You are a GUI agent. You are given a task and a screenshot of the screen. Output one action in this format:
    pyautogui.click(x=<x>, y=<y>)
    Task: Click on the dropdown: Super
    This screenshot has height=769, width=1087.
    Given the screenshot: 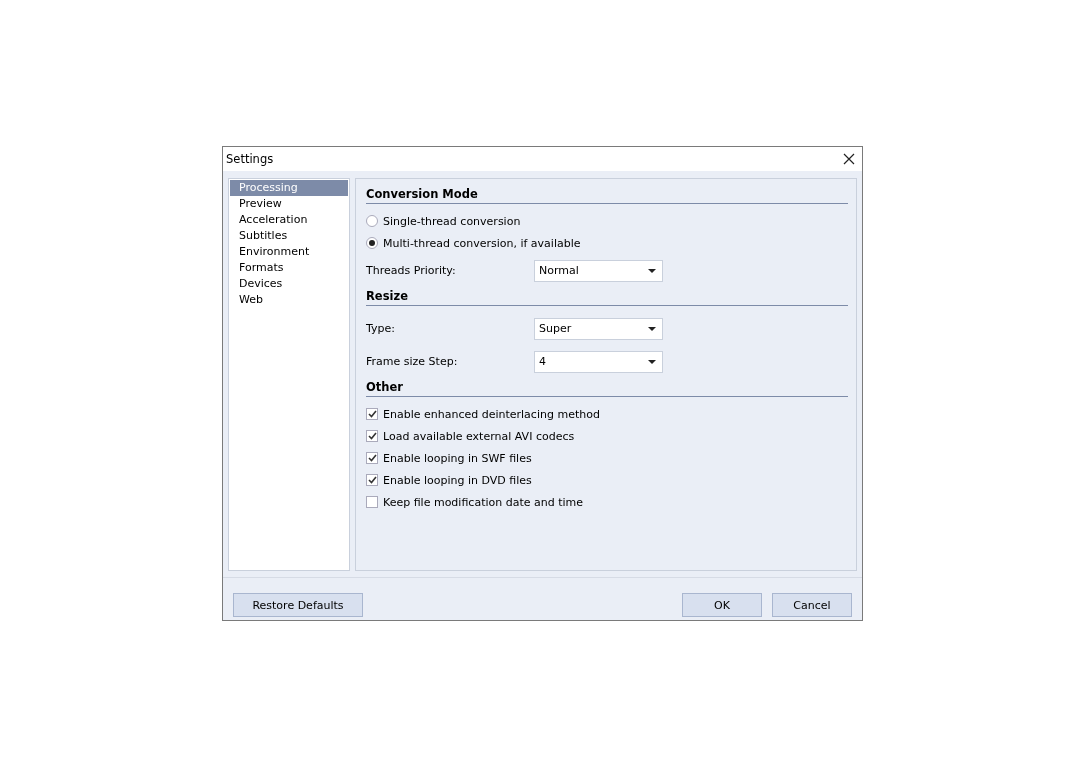 What is the action you would take?
    pyautogui.click(x=598, y=328)
    